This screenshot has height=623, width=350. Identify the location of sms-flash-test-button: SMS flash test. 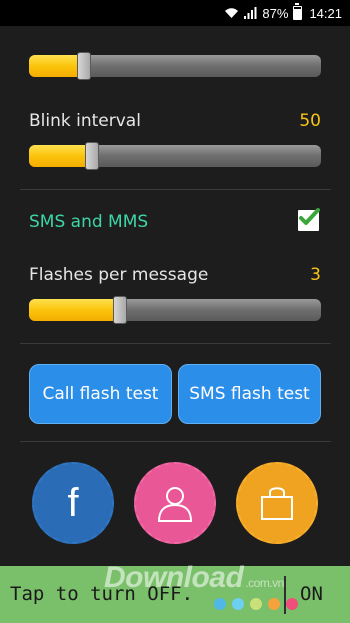
(249, 394).